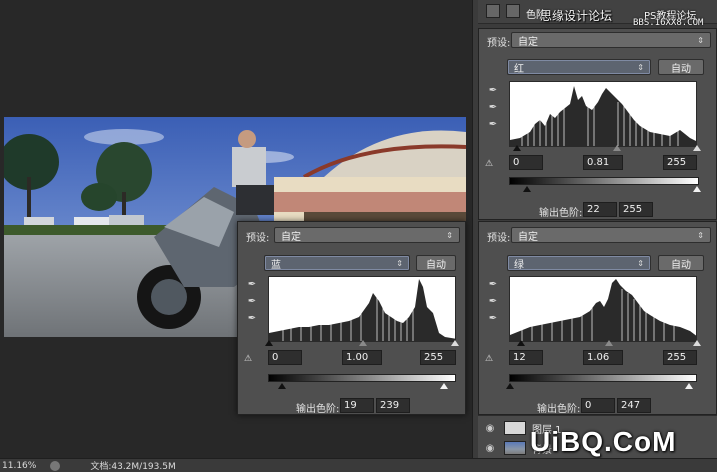 Image resolution: width=717 pixels, height=472 pixels. I want to click on output-levels-label: 输出色阶:, so click(318, 409).